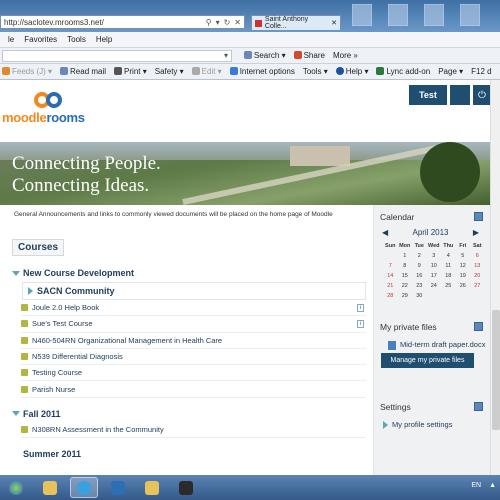 This screenshot has width=500, height=500. Describe the element at coordinates (495, 277) in the screenshot. I see `page-scrollbar` at that location.